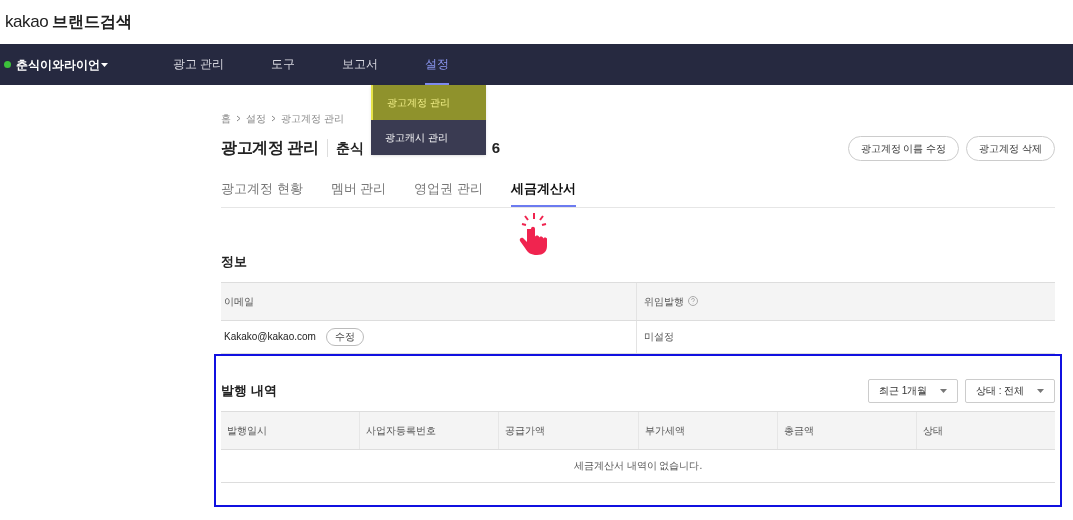 The width and height of the screenshot is (1073, 520). What do you see at coordinates (239, 301) in the screenshot?
I see `column-header: 이메일` at bounding box center [239, 301].